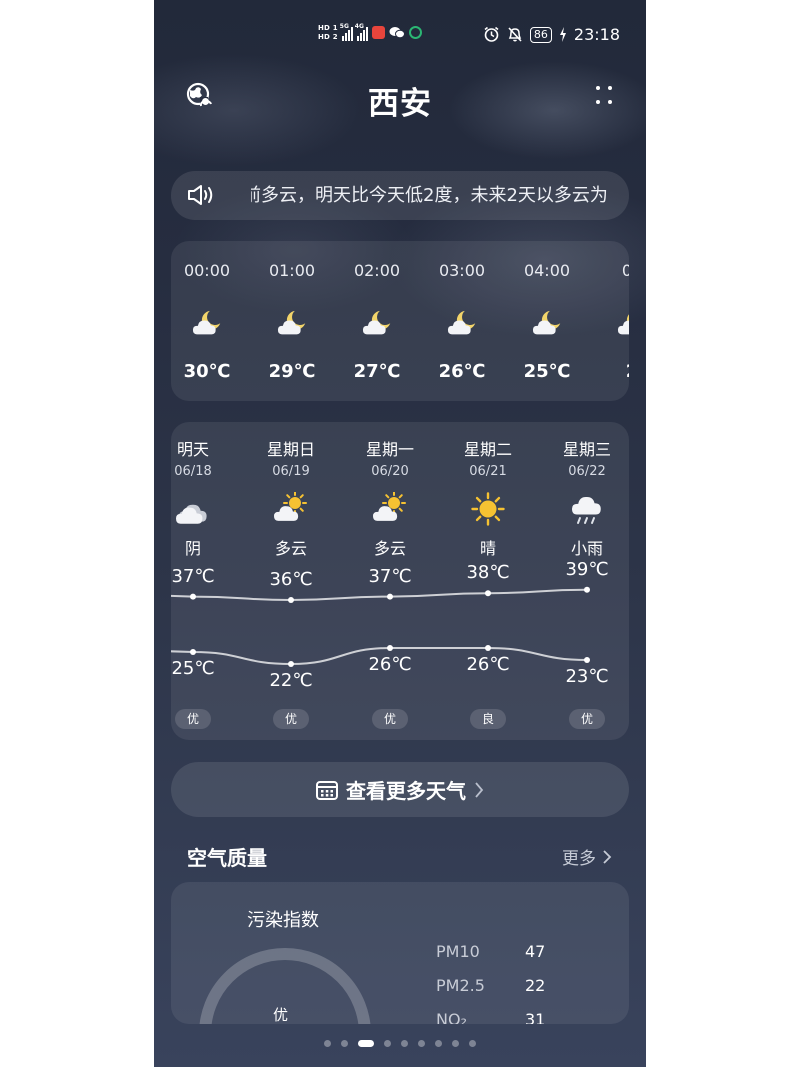 This screenshot has width=800, height=1067. Describe the element at coordinates (346, 31) in the screenshot. I see `signal-5g-icon: 5G` at that location.